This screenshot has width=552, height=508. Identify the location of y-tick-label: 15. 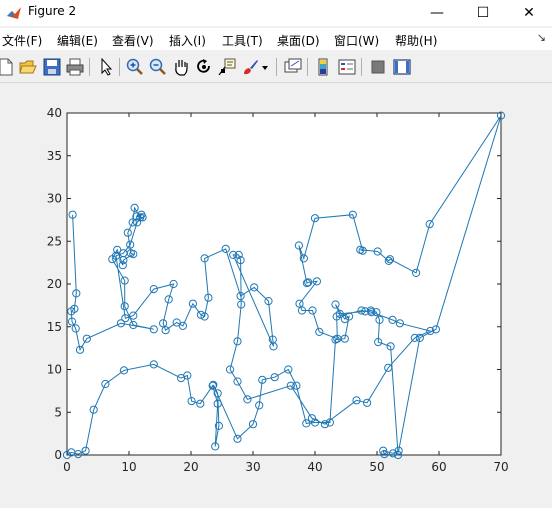
(54, 327).